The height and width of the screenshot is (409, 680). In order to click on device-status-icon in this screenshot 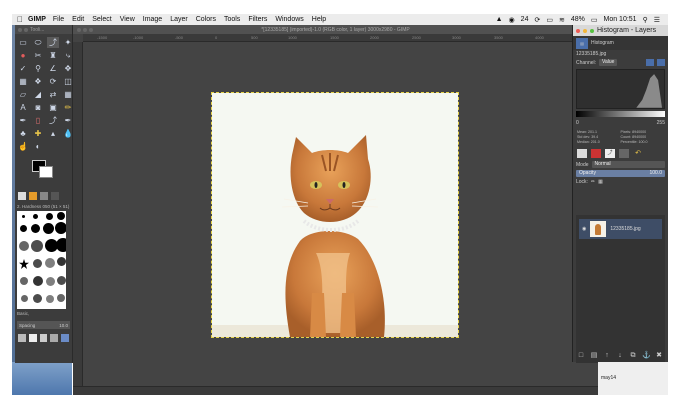, I will do `click(33, 196)`.